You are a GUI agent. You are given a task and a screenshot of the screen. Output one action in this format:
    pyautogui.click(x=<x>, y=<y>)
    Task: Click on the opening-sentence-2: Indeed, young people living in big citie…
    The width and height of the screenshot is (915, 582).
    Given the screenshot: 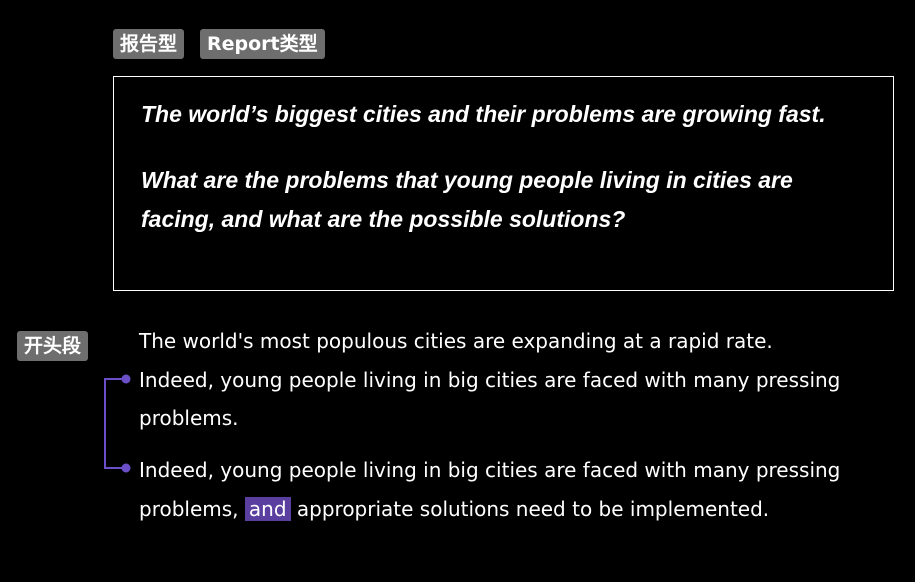 What is the action you would take?
    pyautogui.click(x=490, y=399)
    